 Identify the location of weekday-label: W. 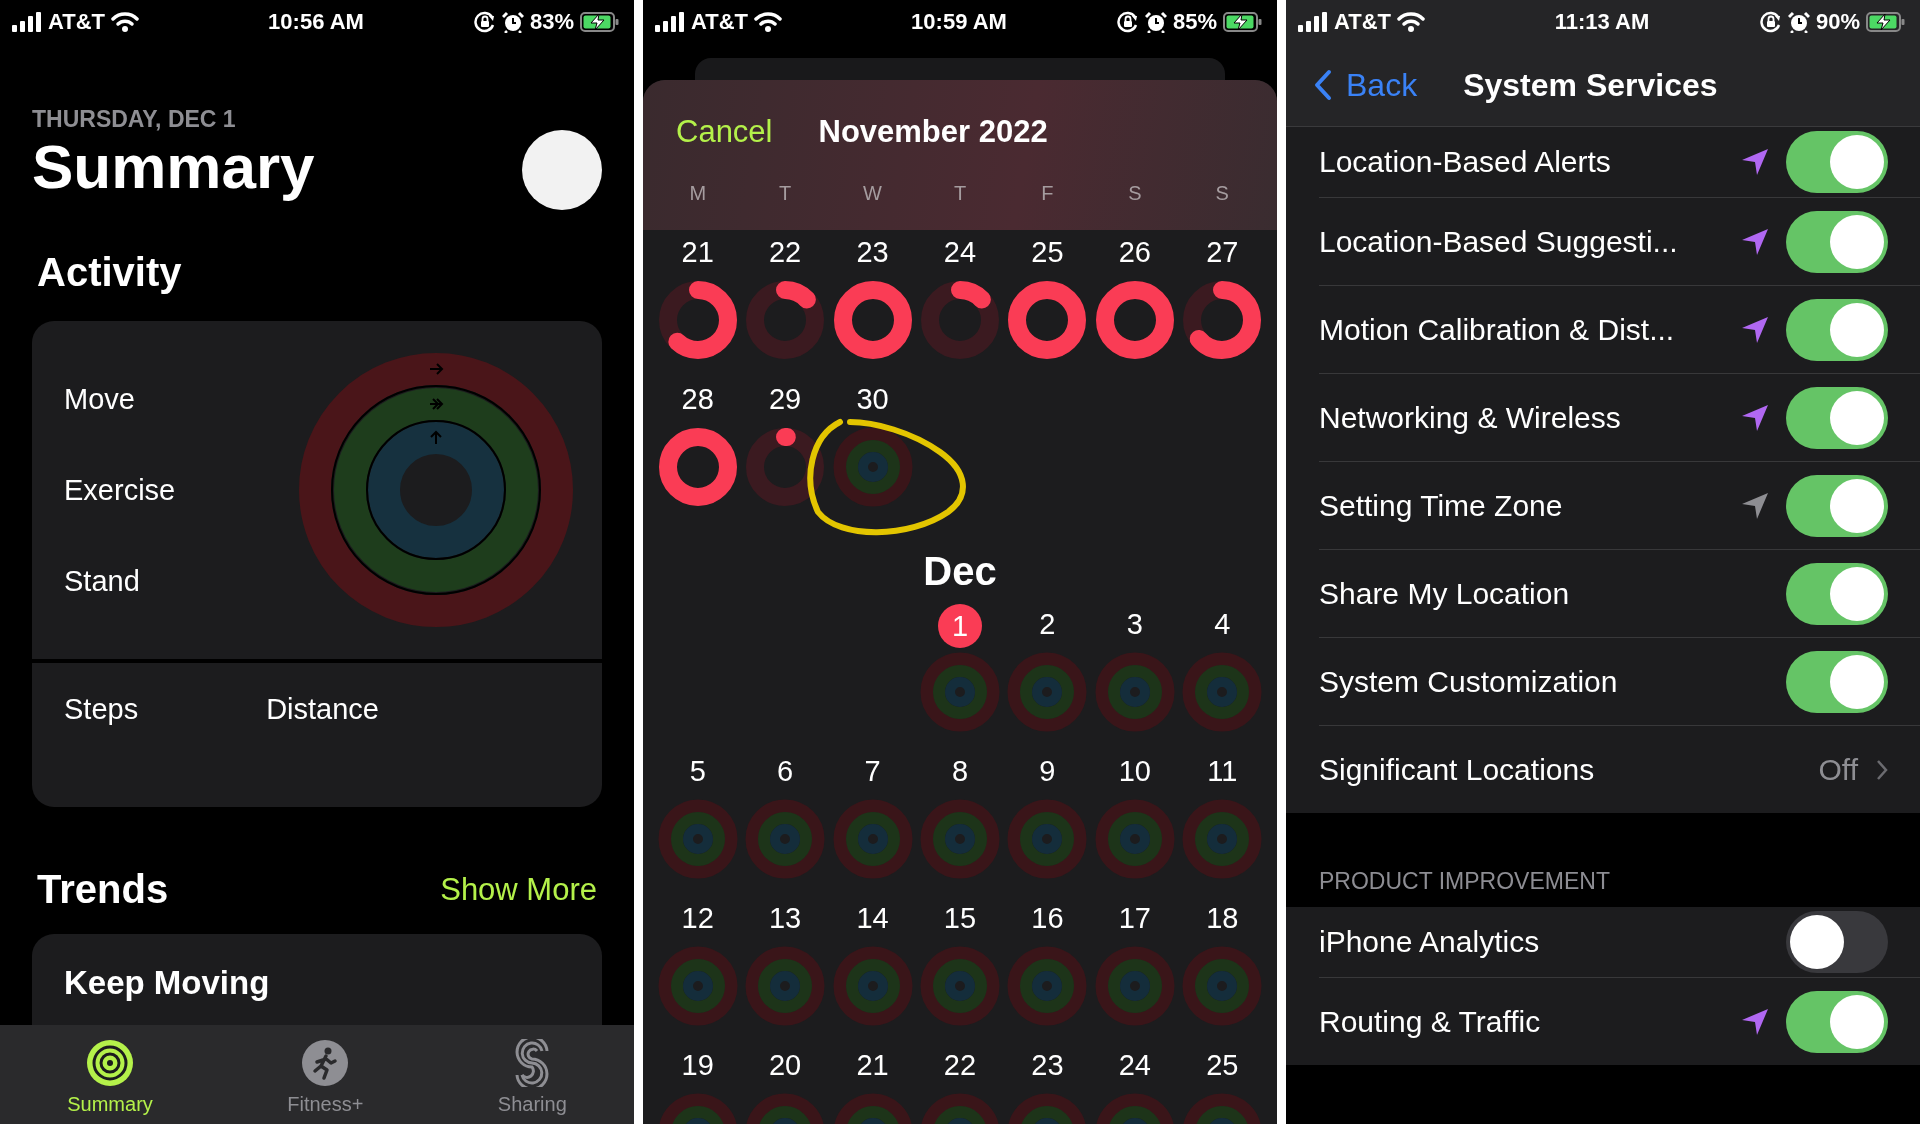
(872, 193).